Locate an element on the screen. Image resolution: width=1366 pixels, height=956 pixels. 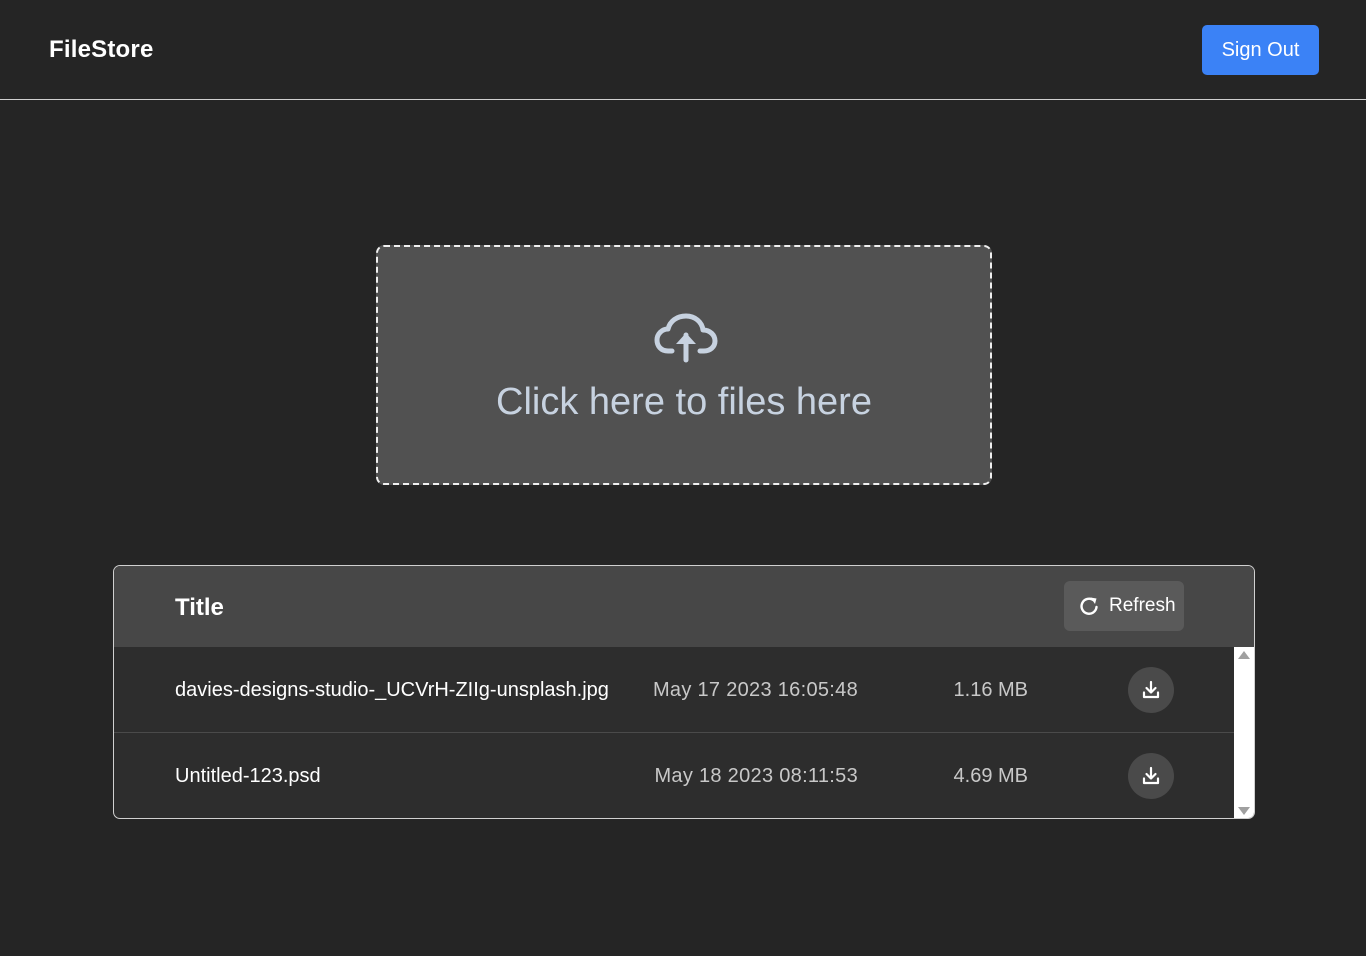
file-size: 4.69 MB is located at coordinates (990, 776).